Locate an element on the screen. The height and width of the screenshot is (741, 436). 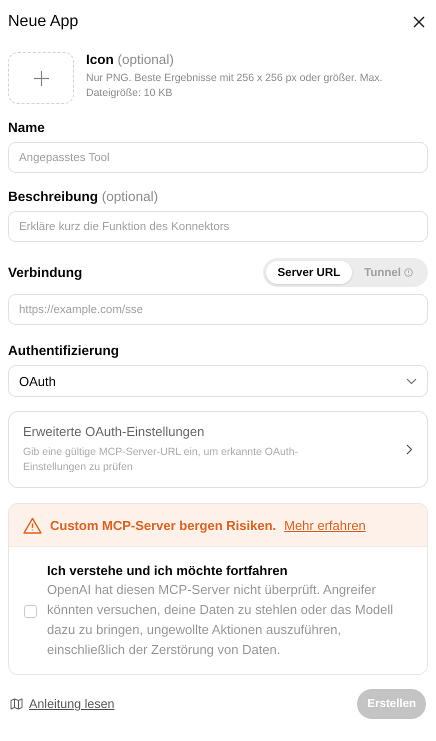
field-label: Name is located at coordinates (27, 127).